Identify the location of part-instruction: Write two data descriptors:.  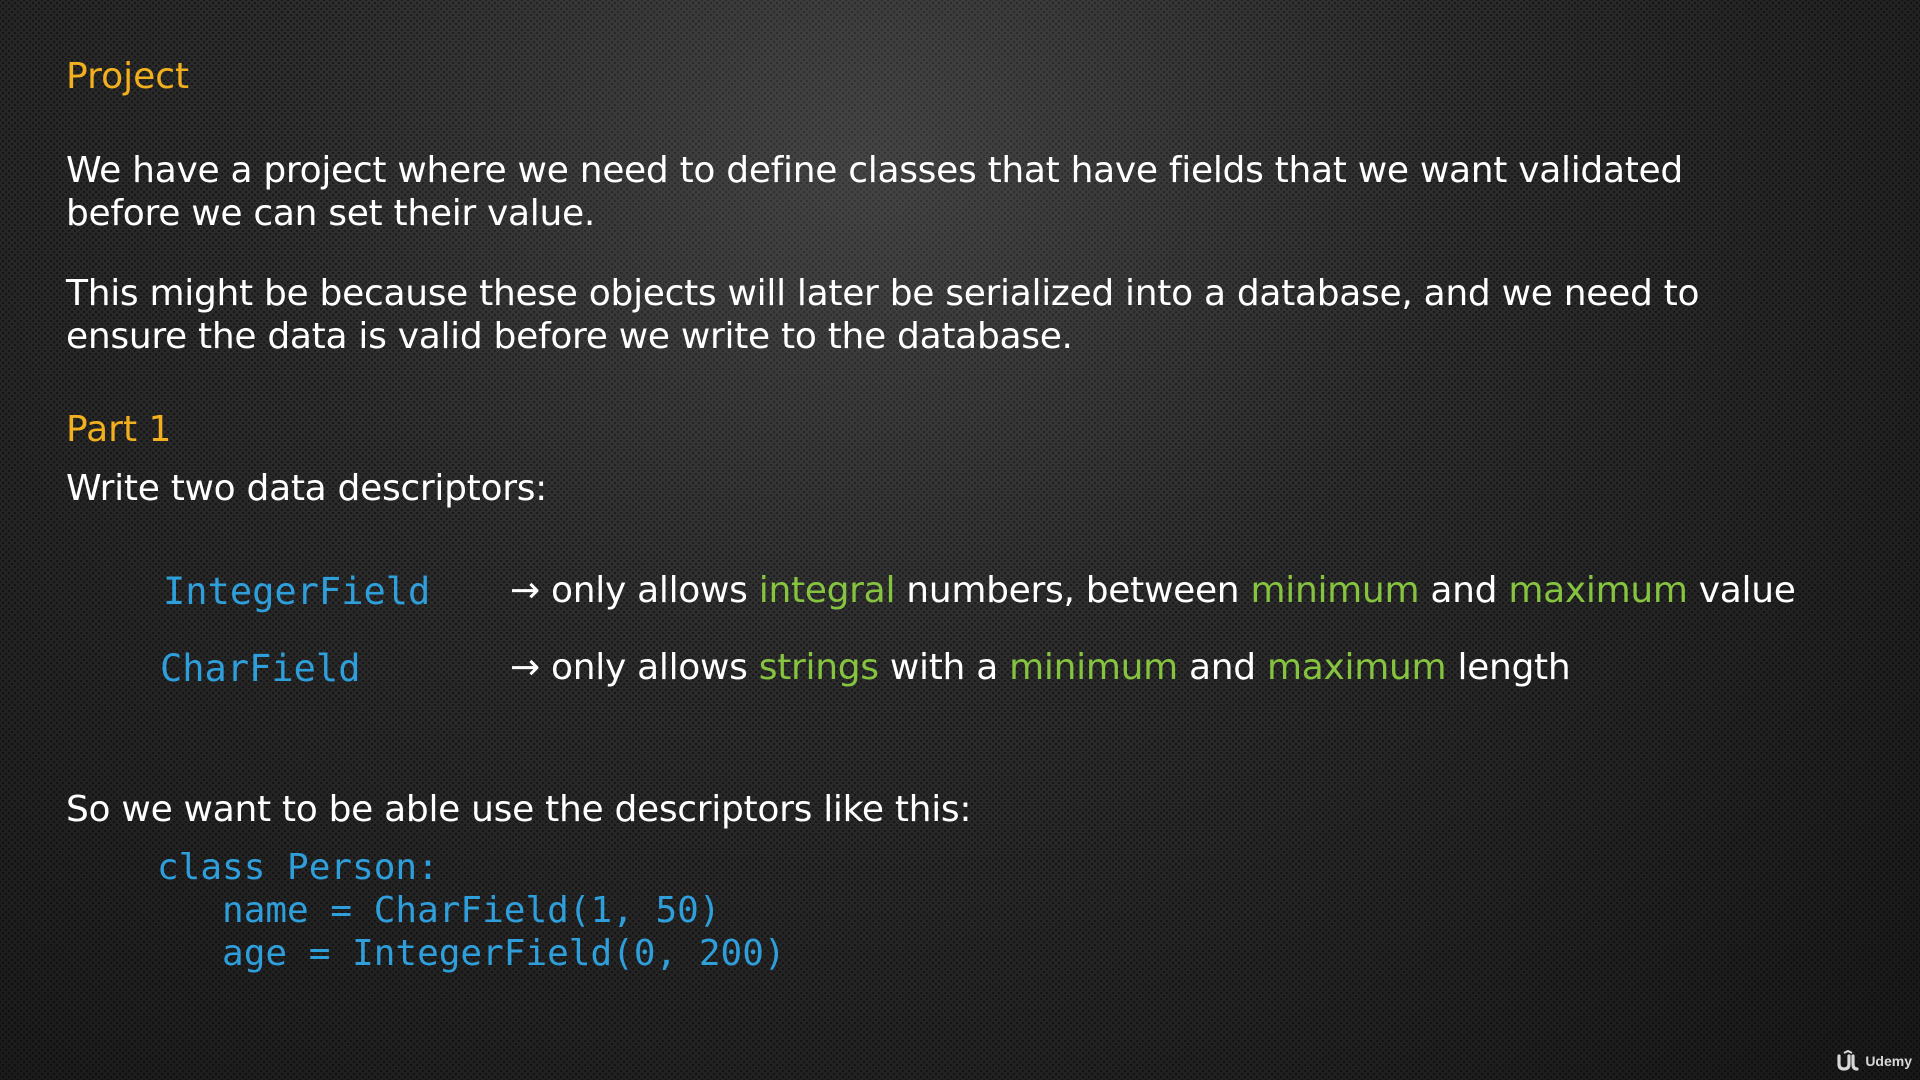
(306, 488).